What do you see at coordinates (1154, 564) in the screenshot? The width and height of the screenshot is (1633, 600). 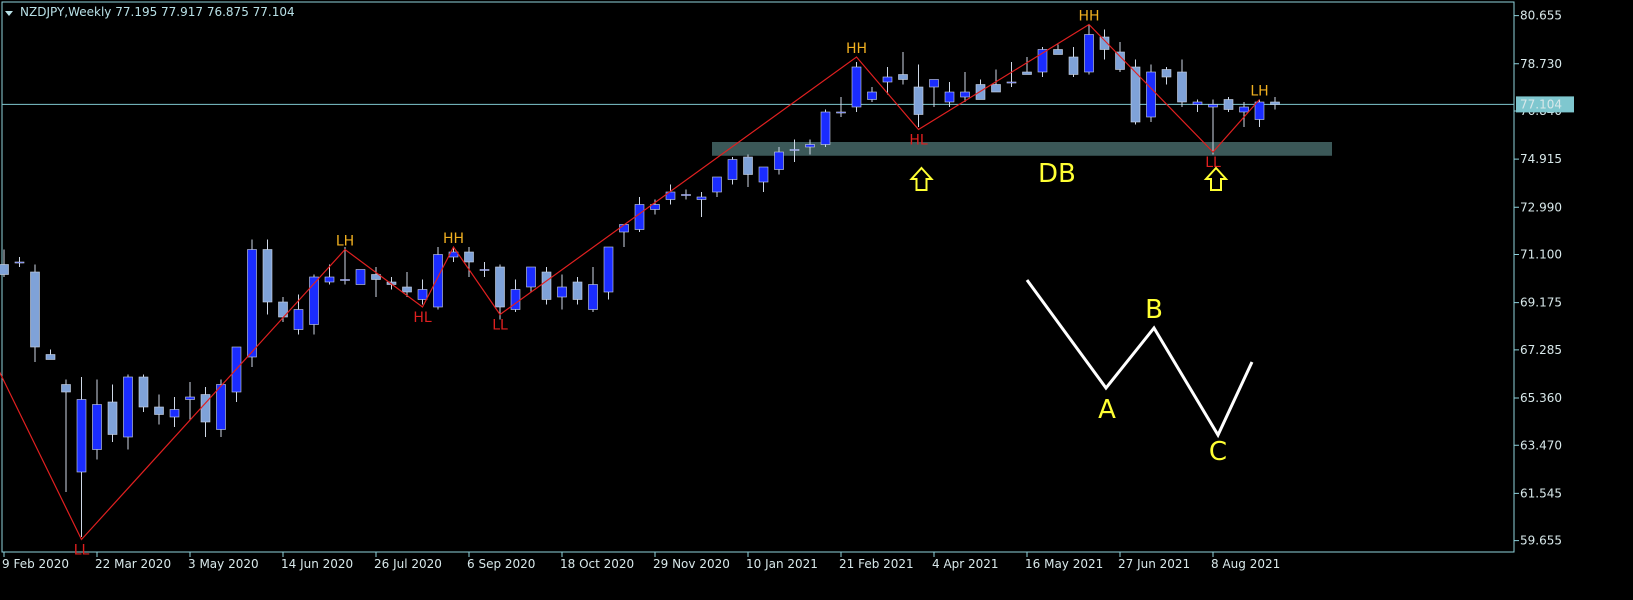 I see `x-tick-label: 27 Jun 2021` at bounding box center [1154, 564].